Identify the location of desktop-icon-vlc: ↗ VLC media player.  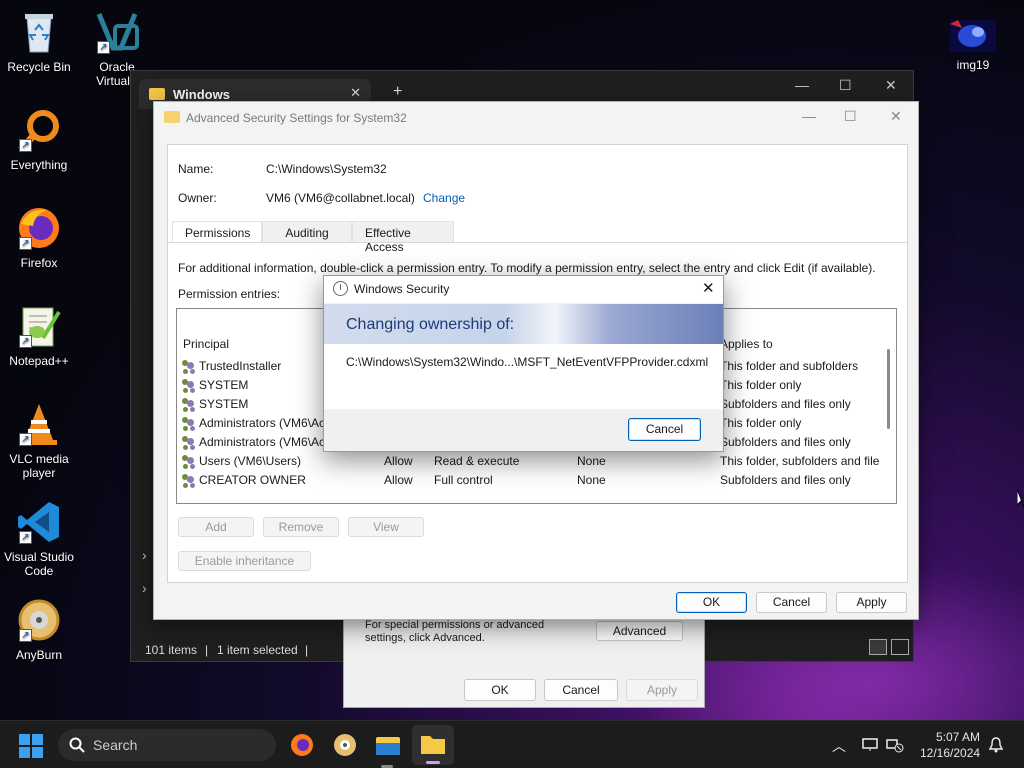
(39, 440).